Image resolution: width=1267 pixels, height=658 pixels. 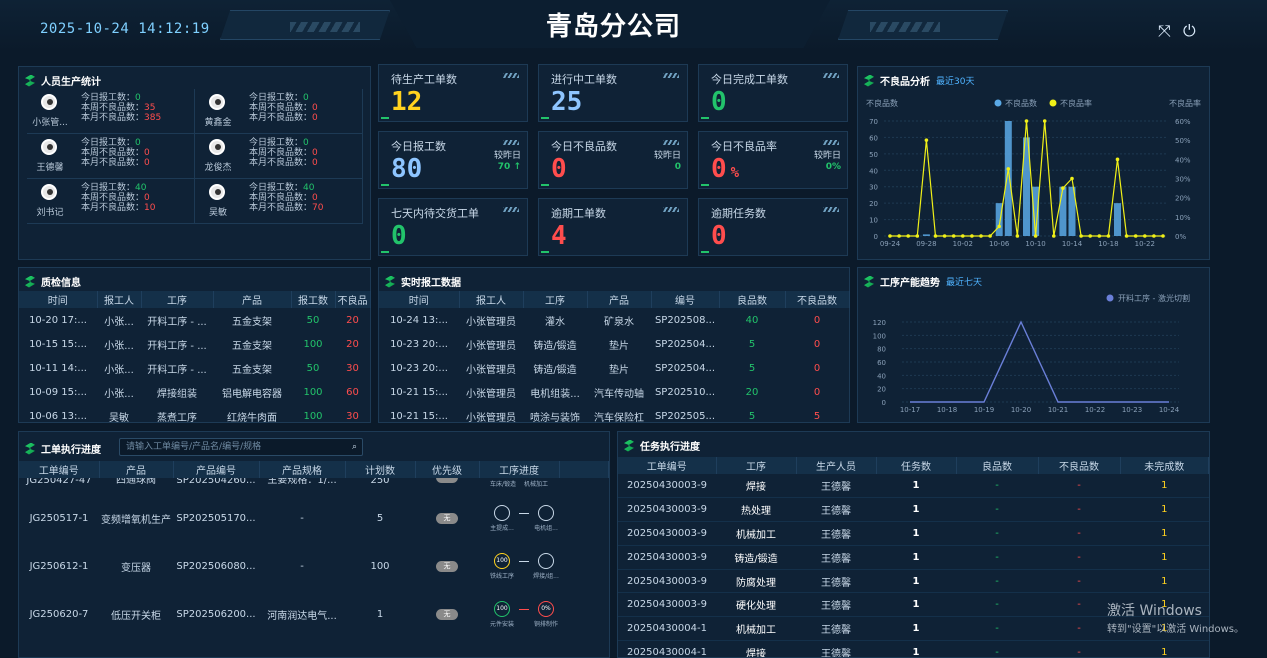 I want to click on windows-activation-watermark: 激活 Windows, so click(x=1154, y=611).